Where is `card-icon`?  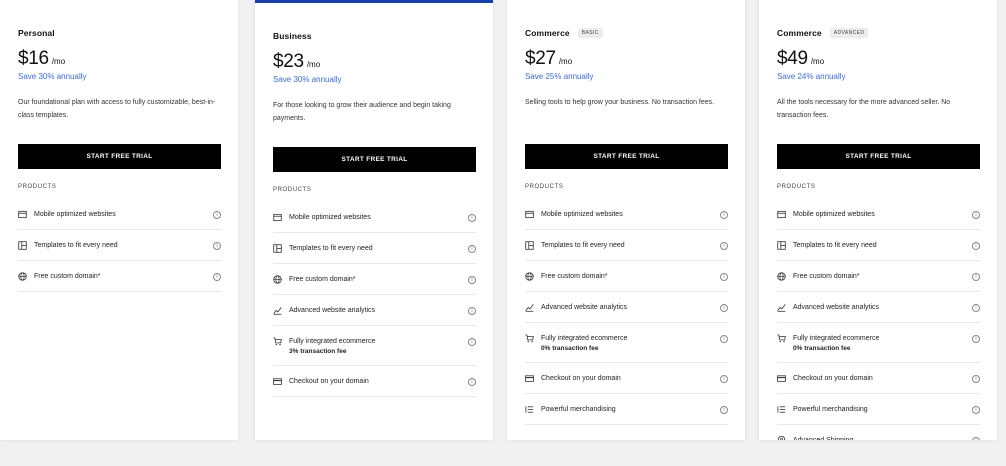 card-icon is located at coordinates (781, 378).